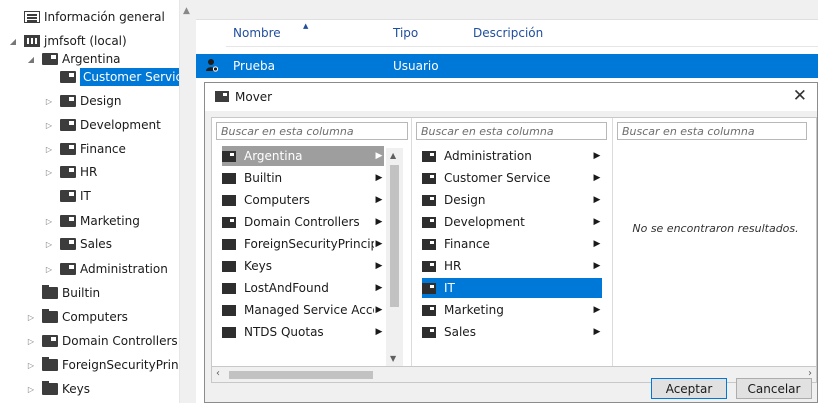 This screenshot has width=818, height=403. What do you see at coordinates (512, 244) in the screenshot?
I see `column-item-finance: Finance ▶` at bounding box center [512, 244].